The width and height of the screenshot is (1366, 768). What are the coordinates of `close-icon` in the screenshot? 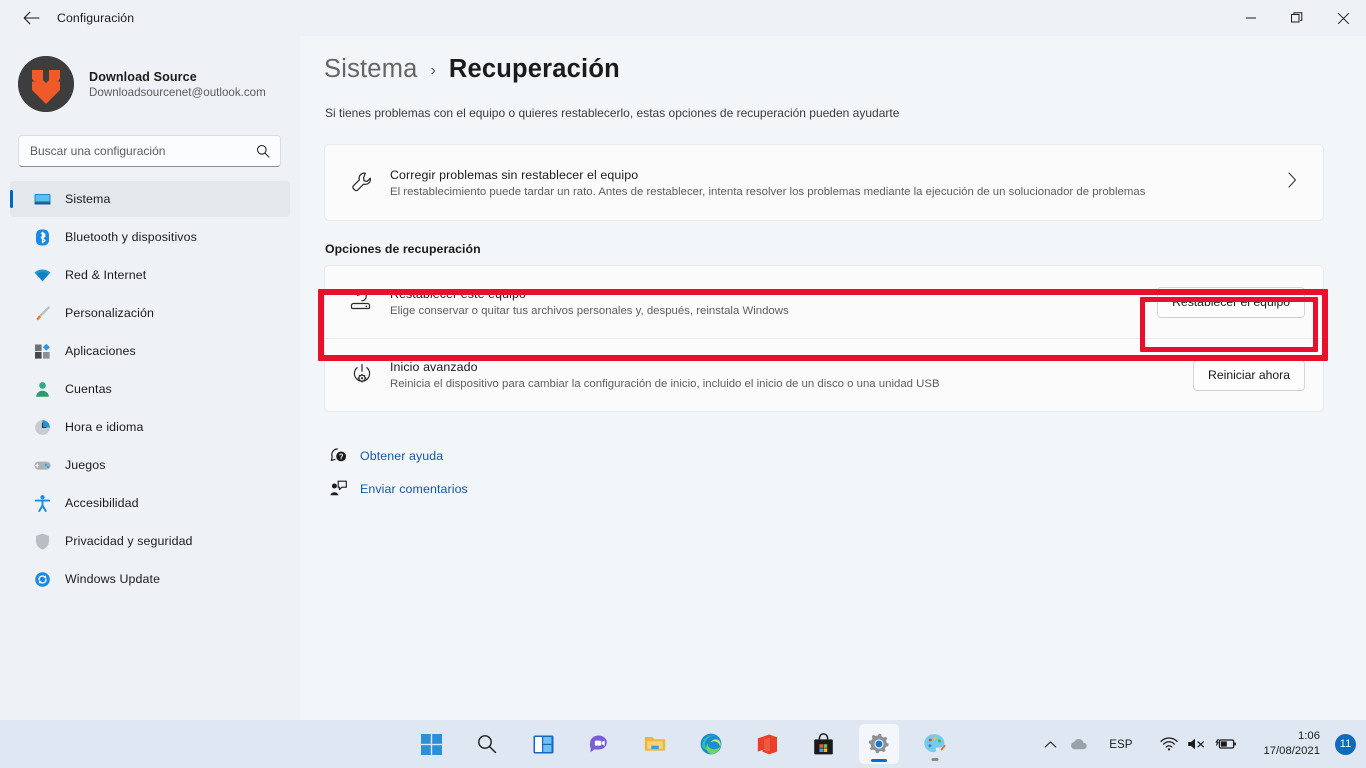 It's located at (1343, 18).